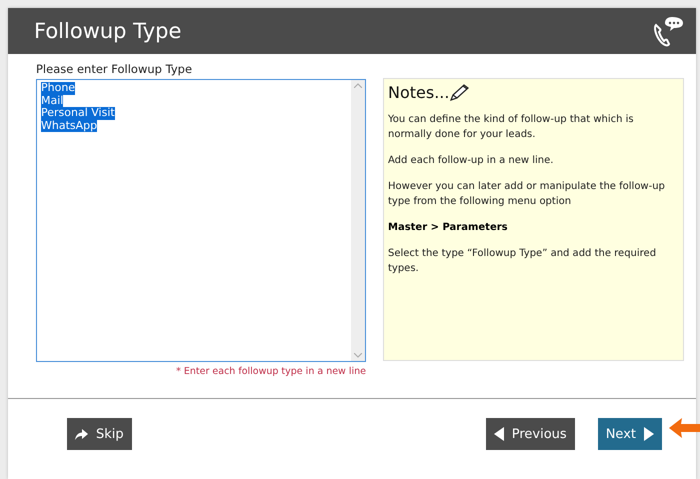 The height and width of the screenshot is (479, 700). Describe the element at coordinates (460, 93) in the screenshot. I see `pencil-icon` at that location.